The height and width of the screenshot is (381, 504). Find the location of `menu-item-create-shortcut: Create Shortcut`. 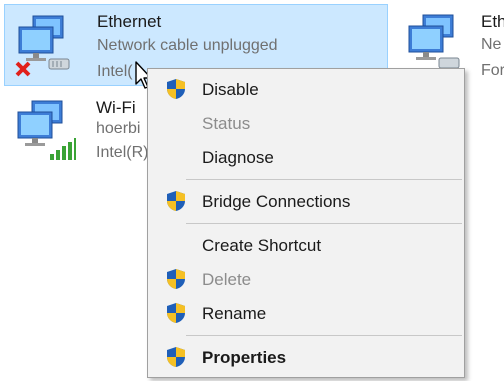

menu-item-create-shortcut: Create Shortcut is located at coordinates (306, 245).